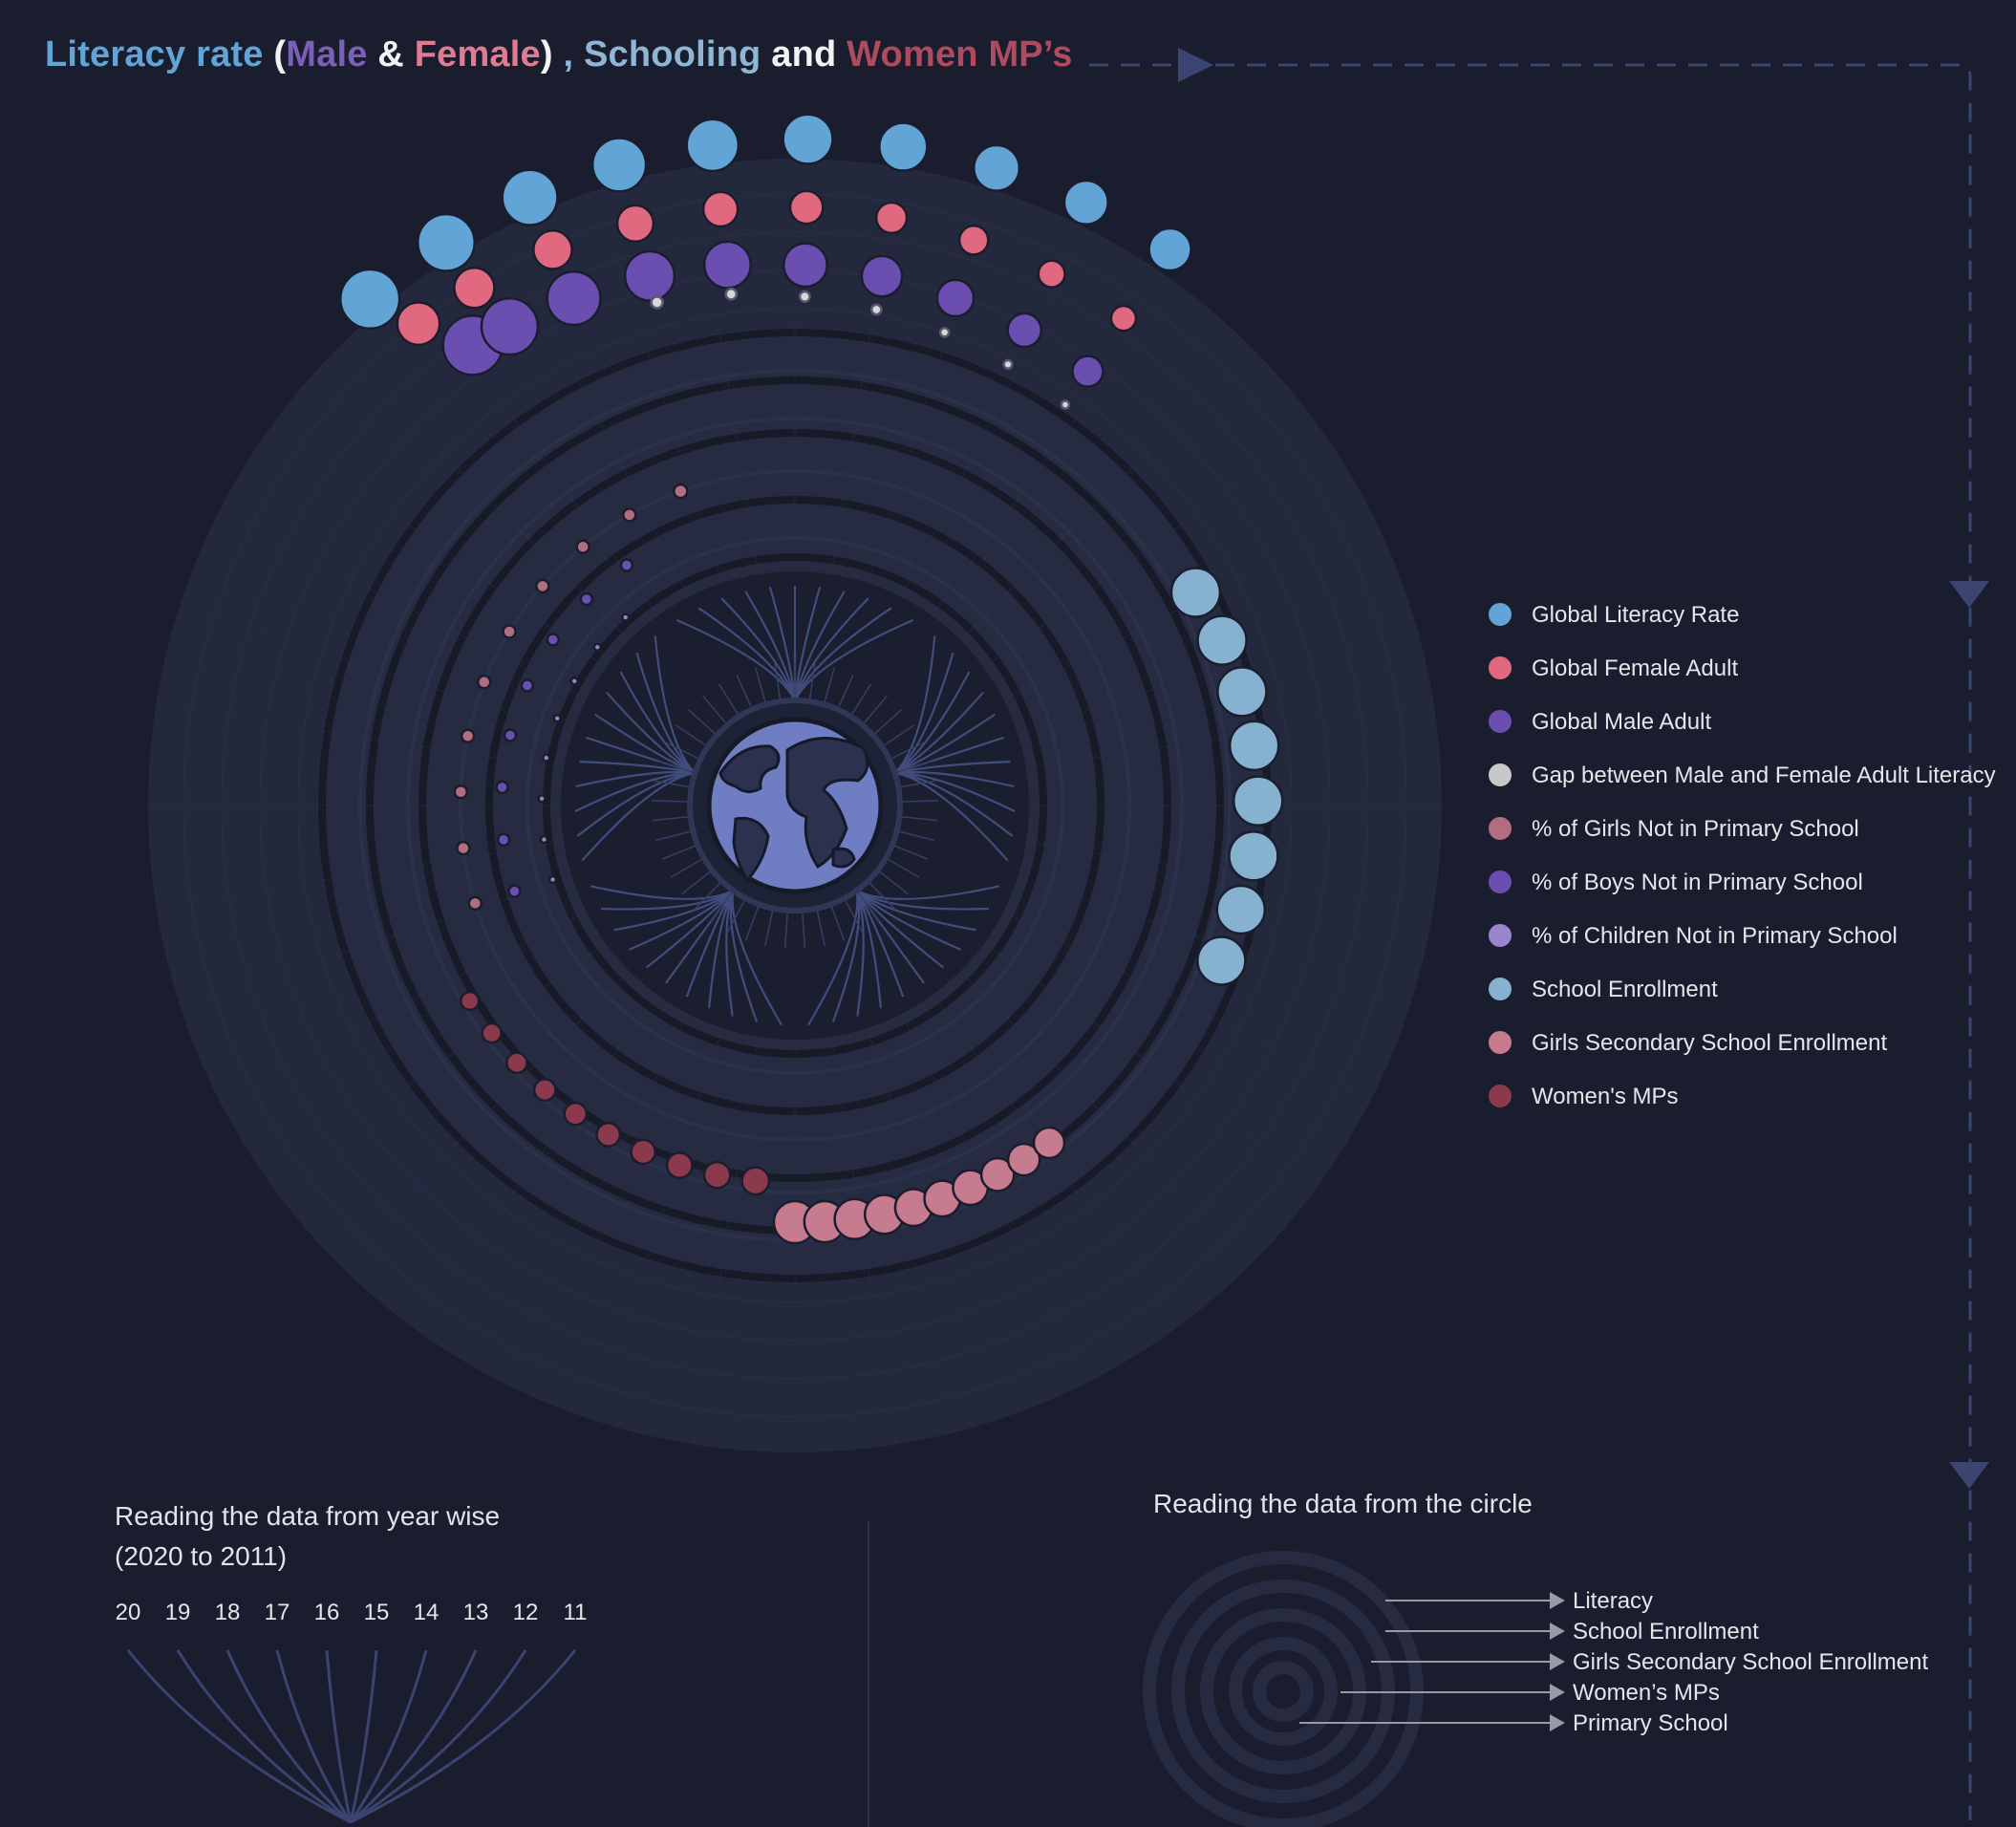 The width and height of the screenshot is (2016, 1827). Describe the element at coordinates (308, 1516) in the screenshot. I see `year-guide-title-line1: Reading the data from year wise` at that location.